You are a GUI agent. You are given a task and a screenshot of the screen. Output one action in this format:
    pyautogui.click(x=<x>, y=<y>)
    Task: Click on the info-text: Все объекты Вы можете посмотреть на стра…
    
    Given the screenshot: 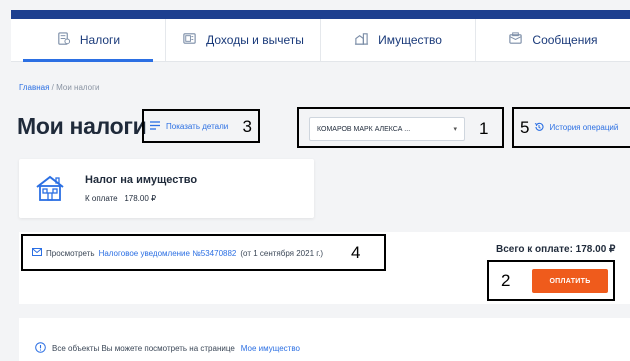 What is the action you would take?
    pyautogui.click(x=143, y=348)
    